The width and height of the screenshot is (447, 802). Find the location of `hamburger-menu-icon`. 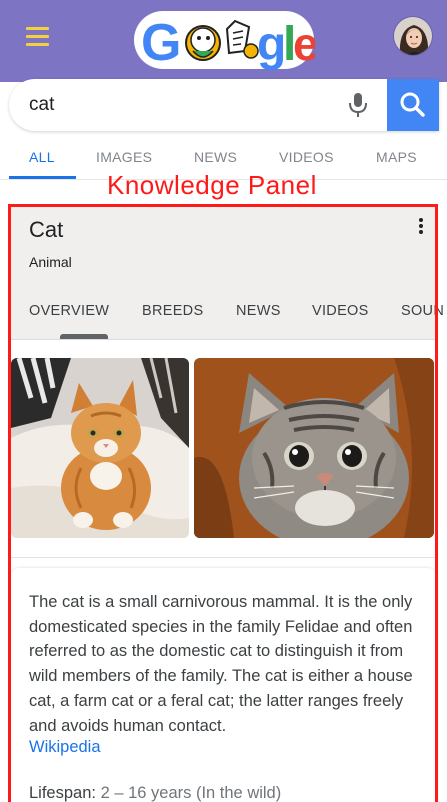

hamburger-menu-icon is located at coordinates (37, 37).